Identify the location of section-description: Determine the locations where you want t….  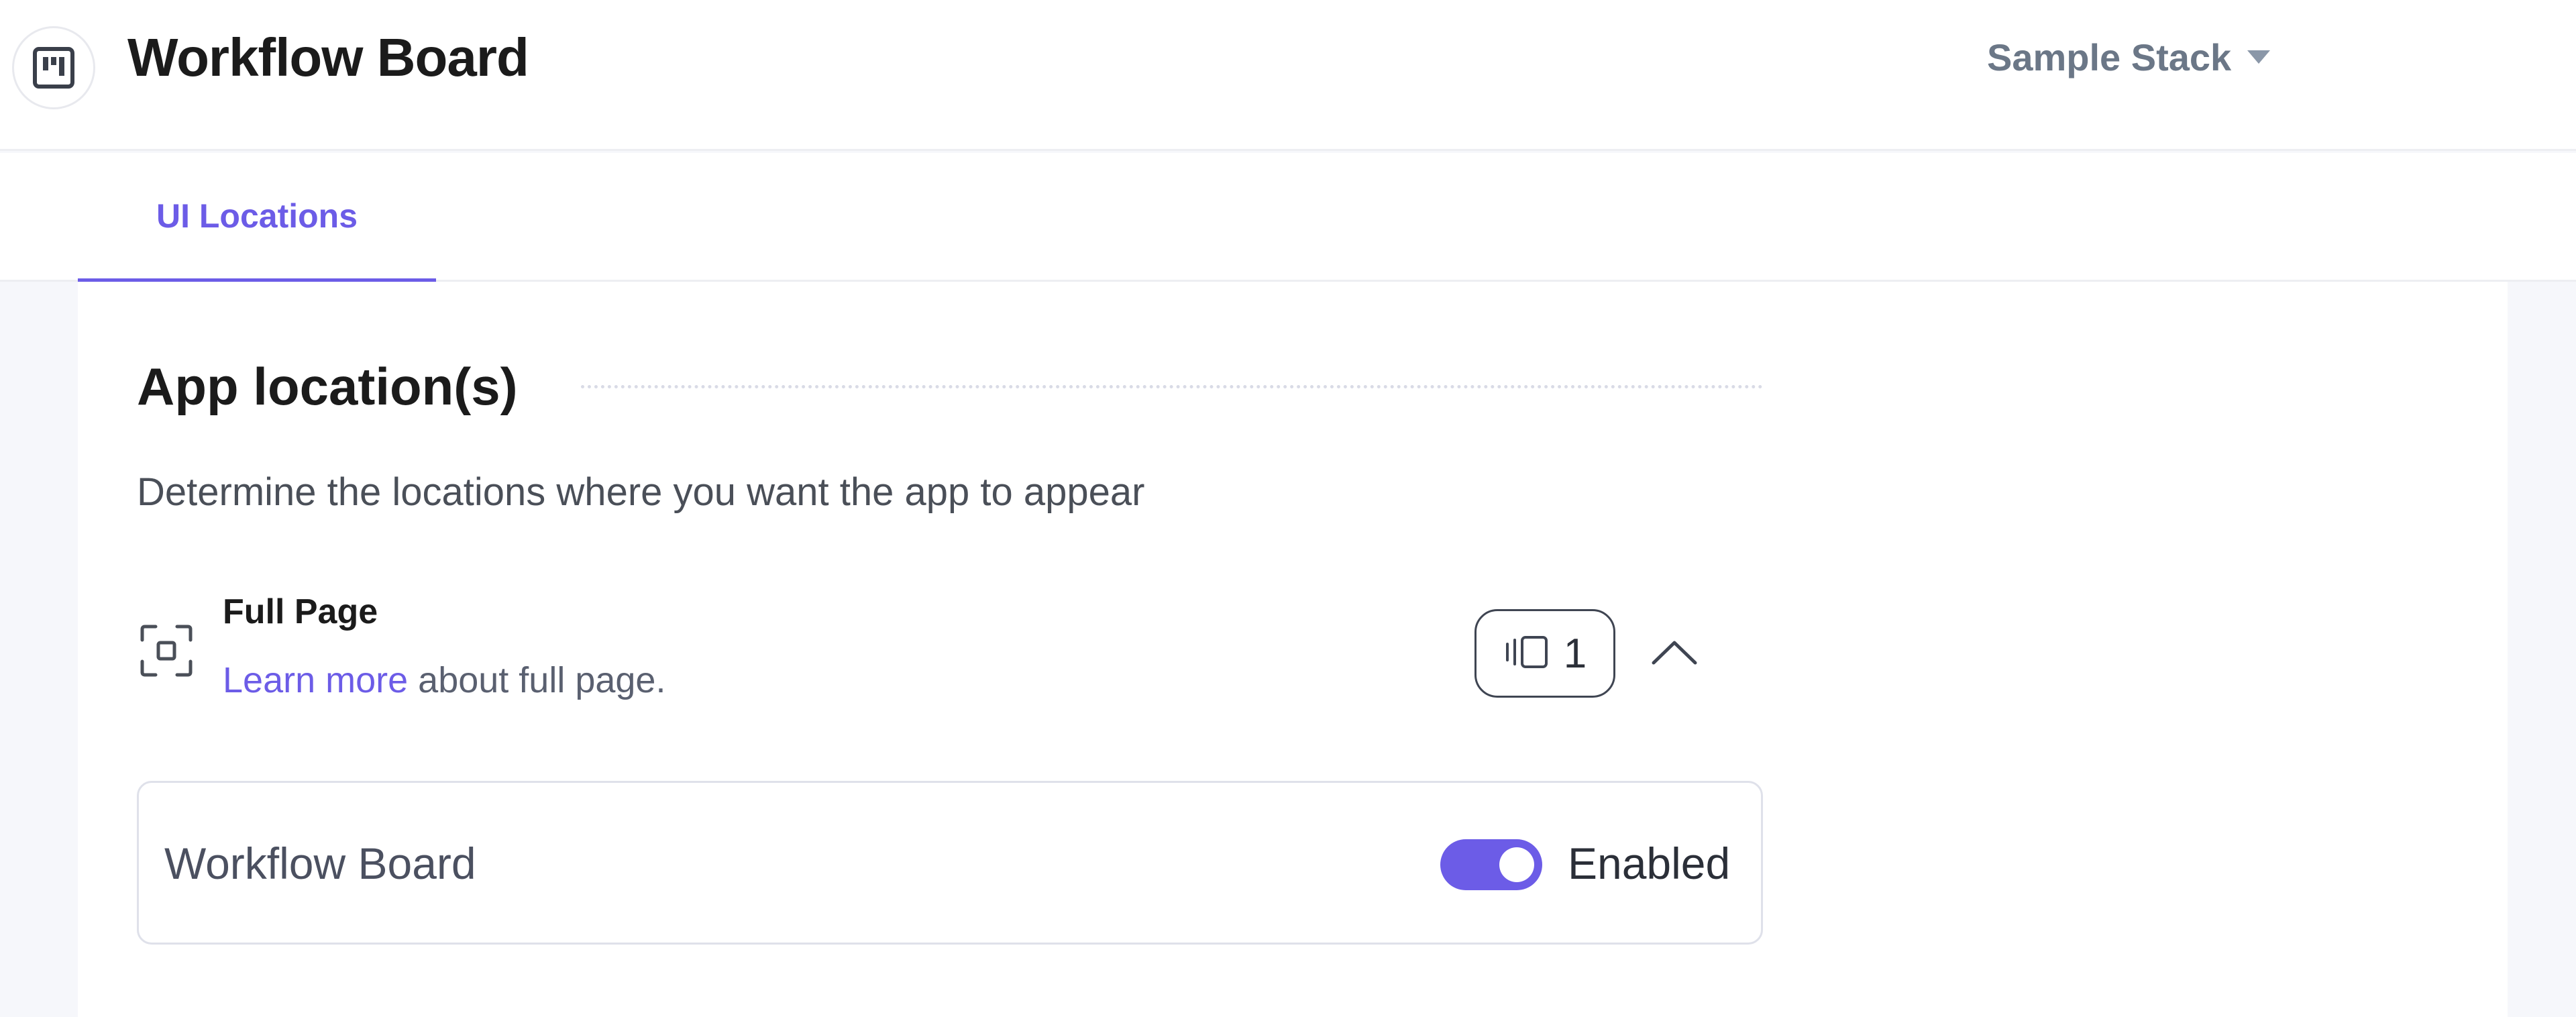
(641, 492).